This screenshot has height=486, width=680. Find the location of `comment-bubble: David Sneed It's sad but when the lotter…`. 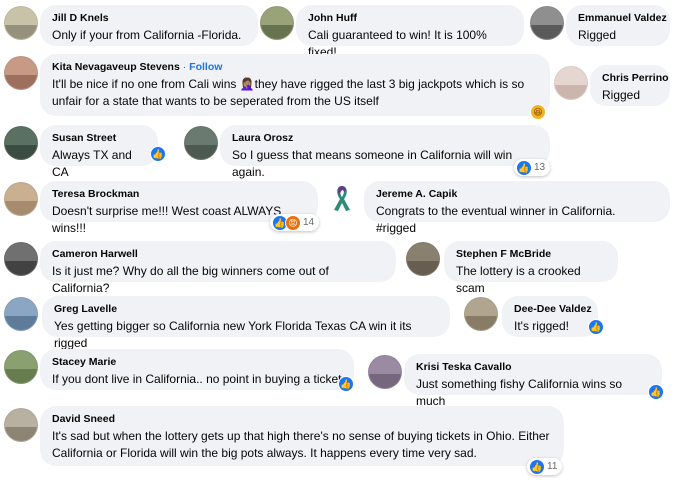

comment-bubble: David Sneed It's sad but when the lotter… is located at coordinates (302, 436).